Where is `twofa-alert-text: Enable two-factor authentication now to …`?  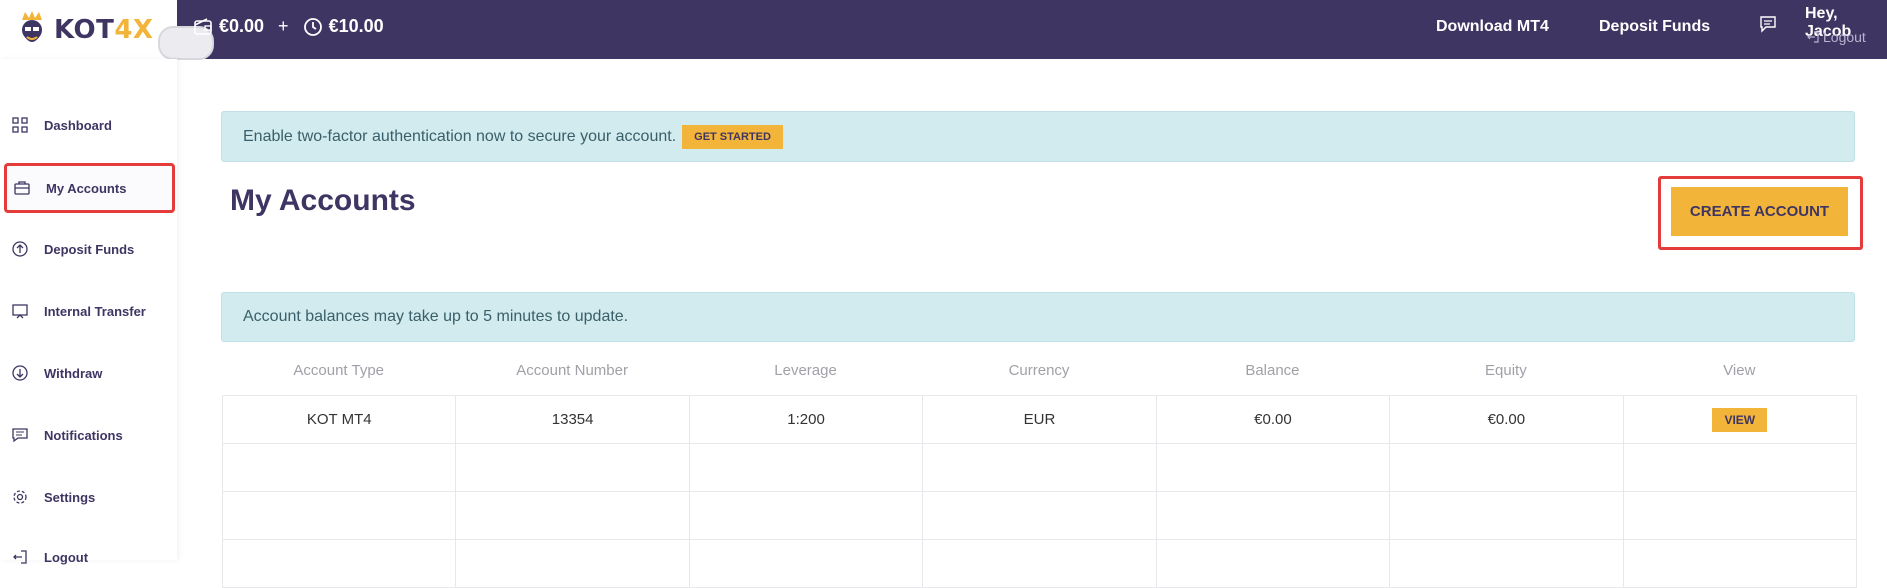
twofa-alert-text: Enable two-factor authentication now to … is located at coordinates (460, 136).